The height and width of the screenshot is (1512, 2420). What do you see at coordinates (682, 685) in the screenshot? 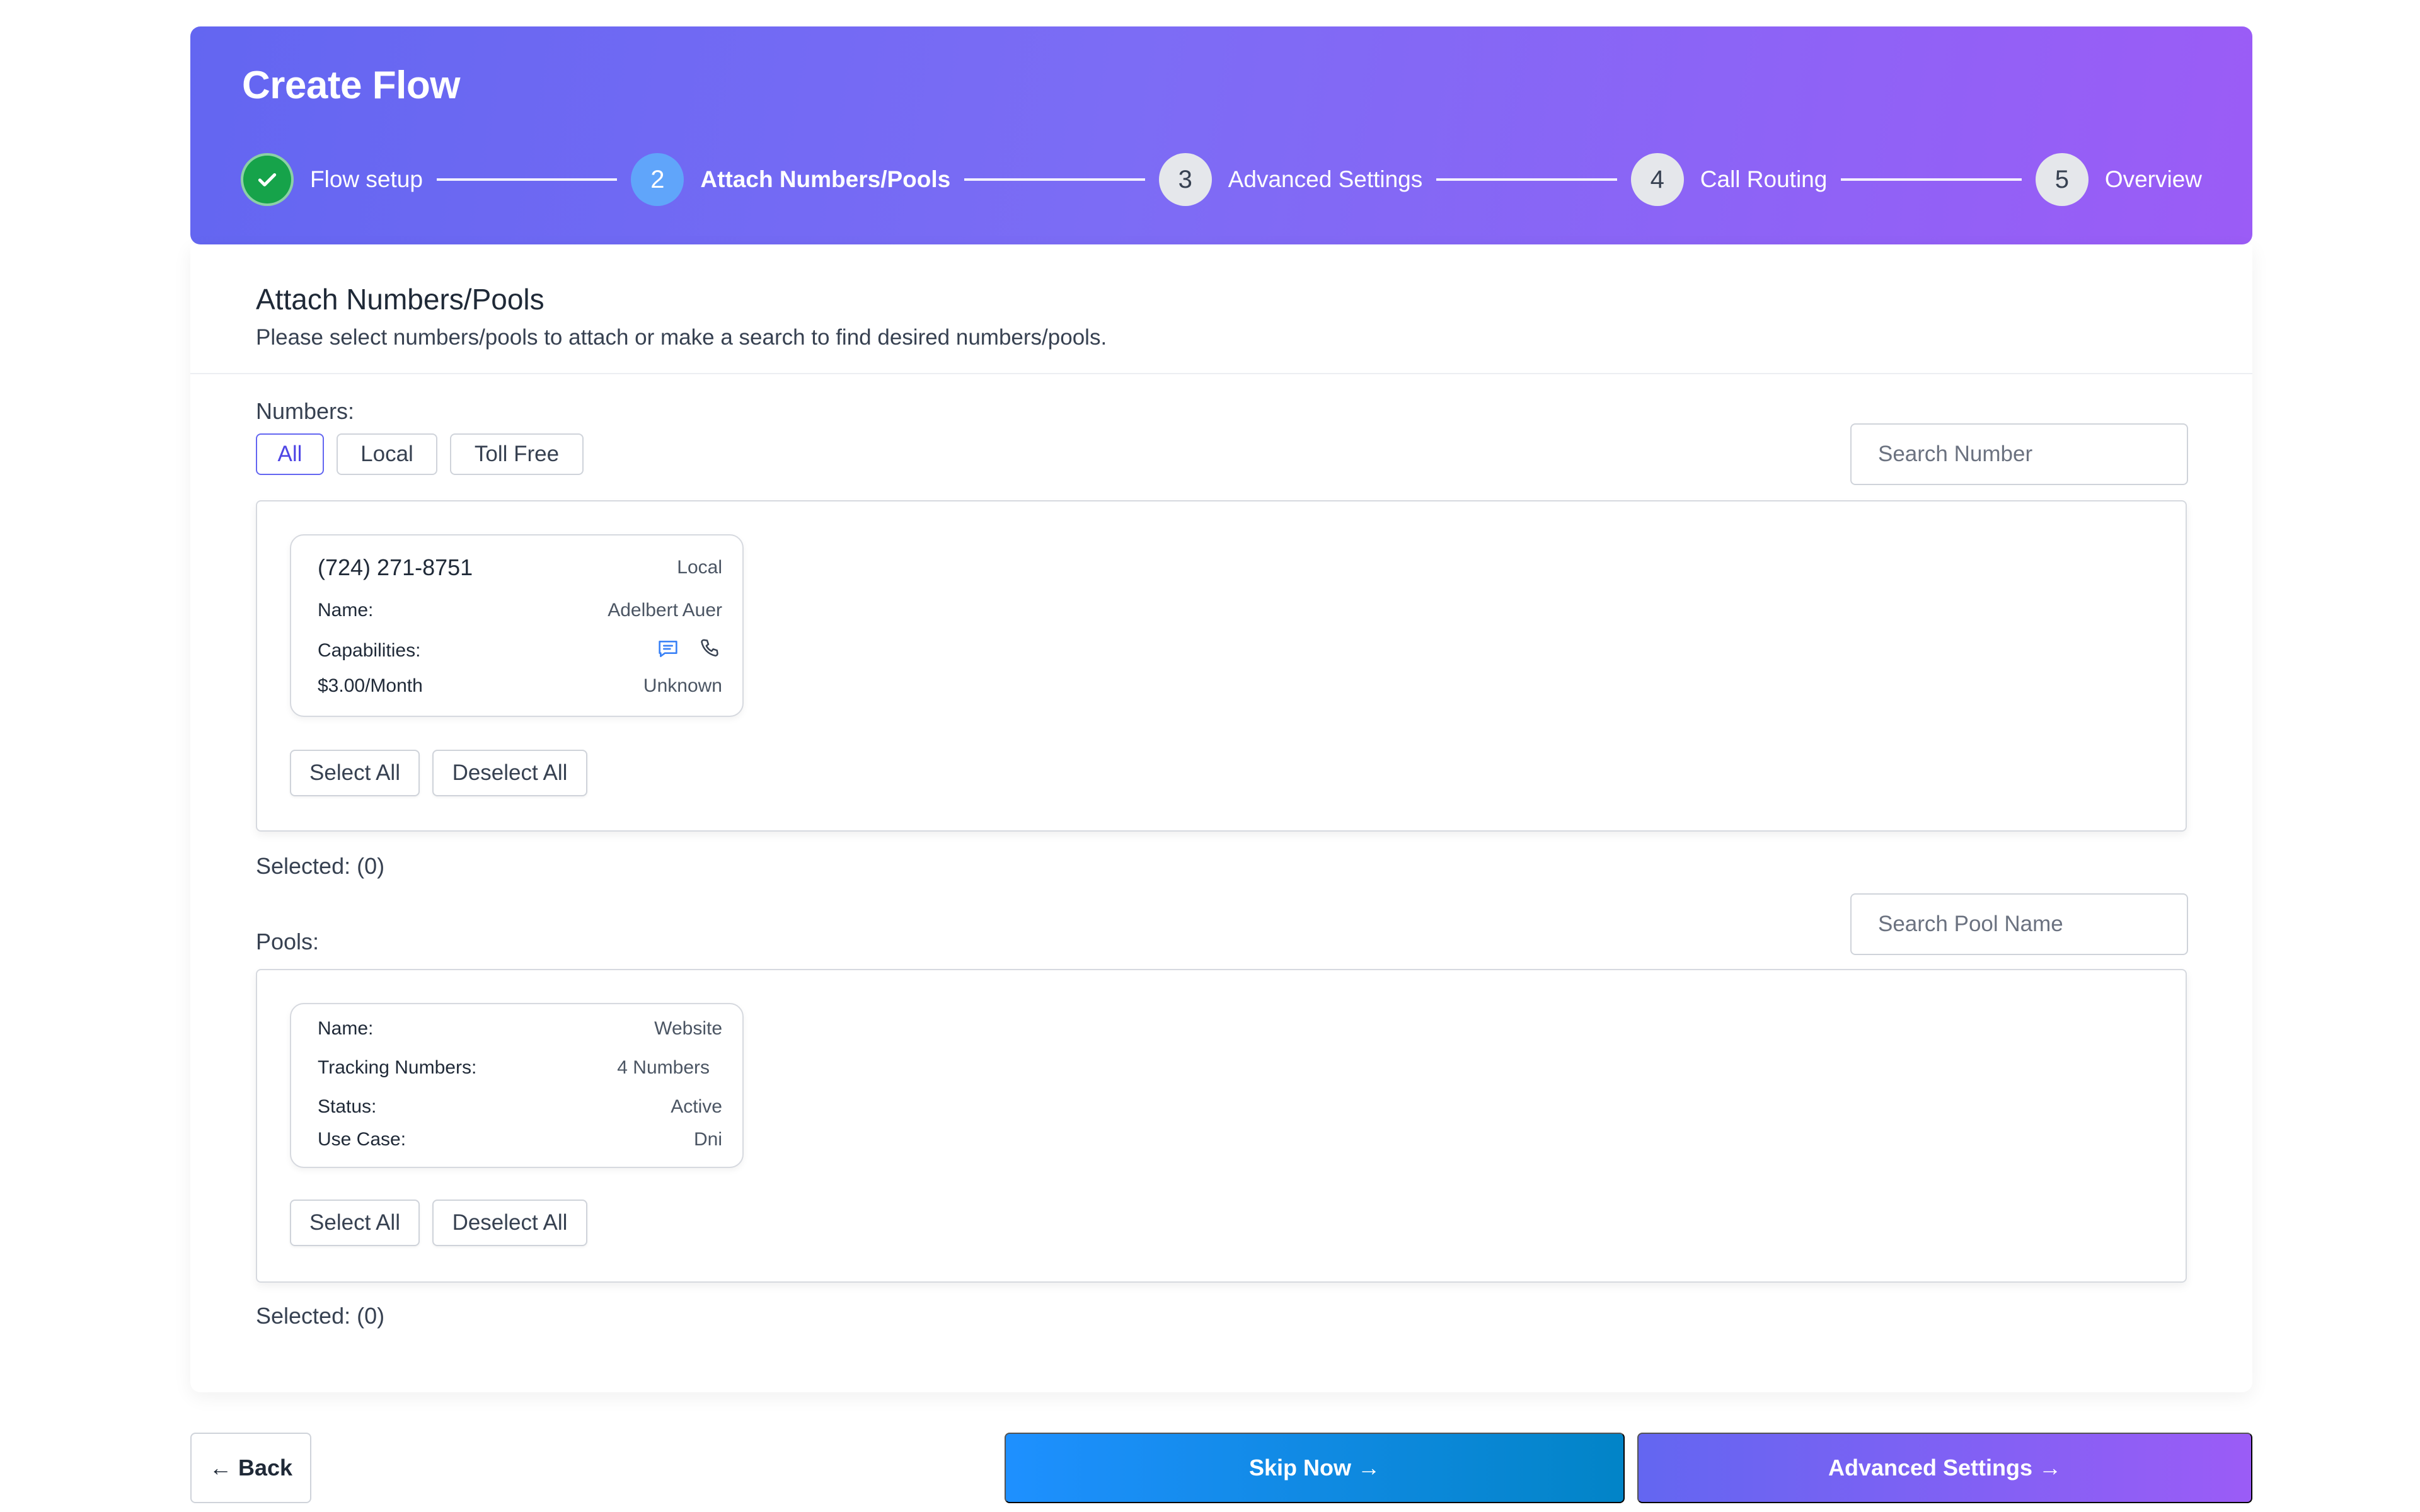
I see `number-status: Unknown` at bounding box center [682, 685].